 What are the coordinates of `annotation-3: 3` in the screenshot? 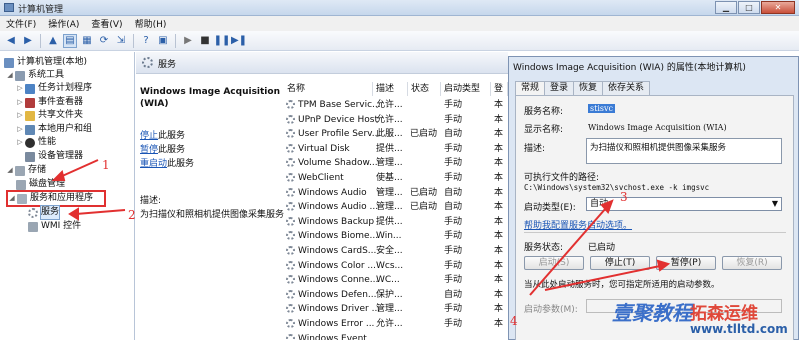 It's located at (624, 197).